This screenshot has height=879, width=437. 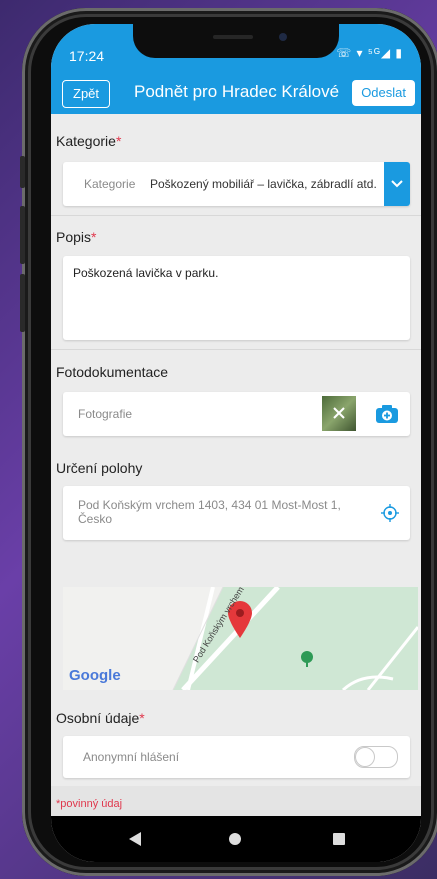 I want to click on personal-heading-text: Osobní údaje, so click(x=98, y=718).